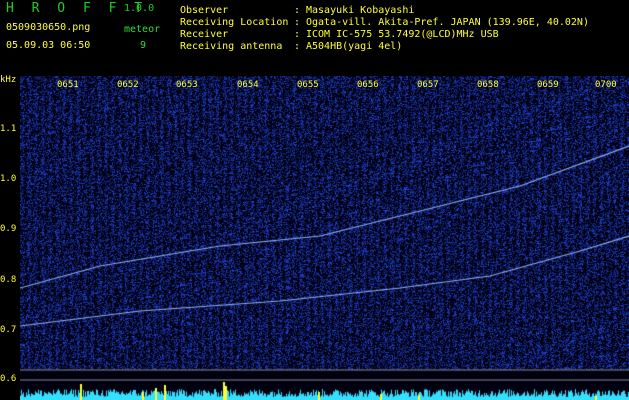 The width and height of the screenshot is (629, 400). I want to click on ytick-label: 0.9, so click(8, 229).